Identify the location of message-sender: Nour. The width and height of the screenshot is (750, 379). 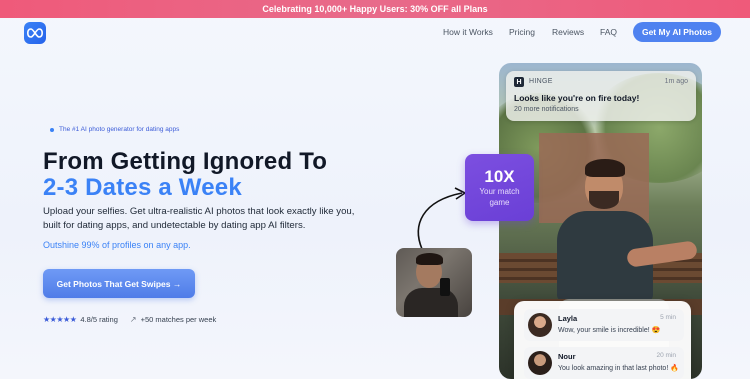
(567, 356).